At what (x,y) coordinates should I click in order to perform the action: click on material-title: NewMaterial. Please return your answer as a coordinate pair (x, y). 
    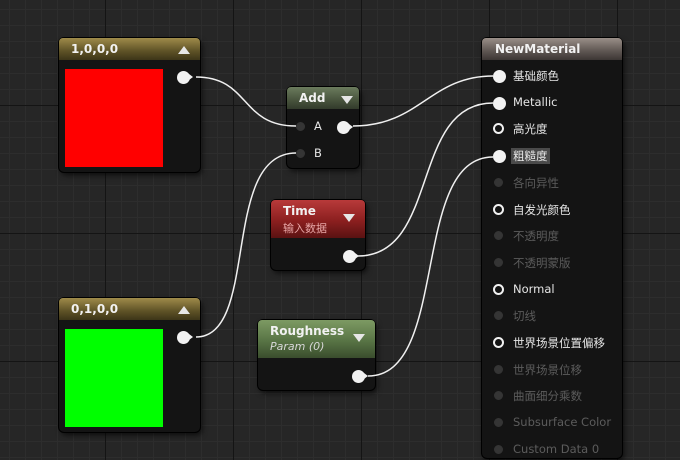
    Looking at the image, I should click on (538, 49).